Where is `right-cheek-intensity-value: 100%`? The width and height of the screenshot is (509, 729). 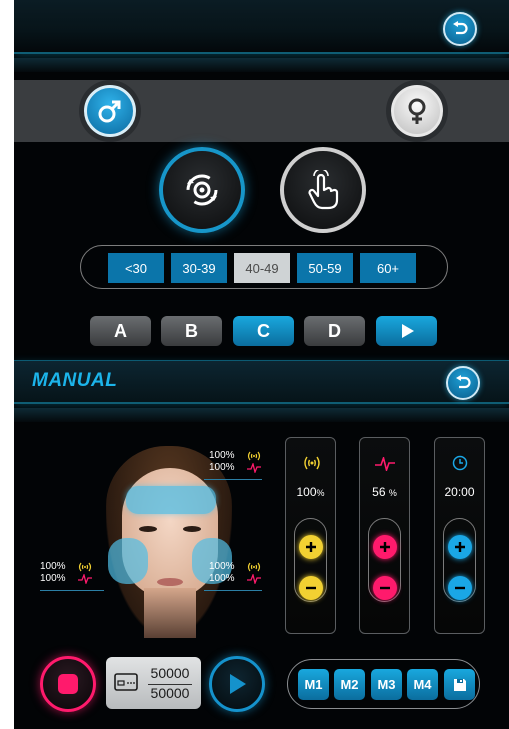 right-cheek-intensity-value: 100% is located at coordinates (222, 566).